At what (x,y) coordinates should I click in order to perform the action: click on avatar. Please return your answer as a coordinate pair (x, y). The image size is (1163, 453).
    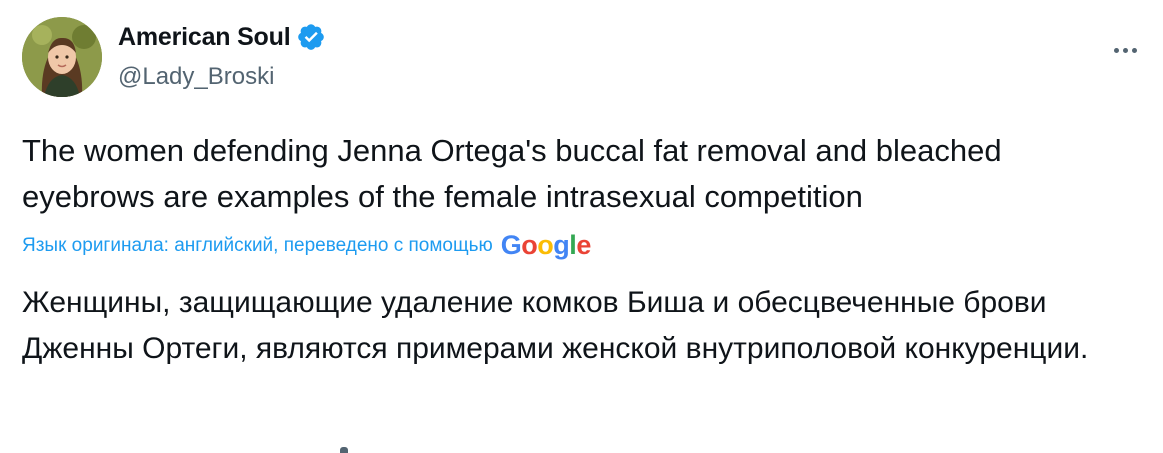
    Looking at the image, I should click on (62, 57).